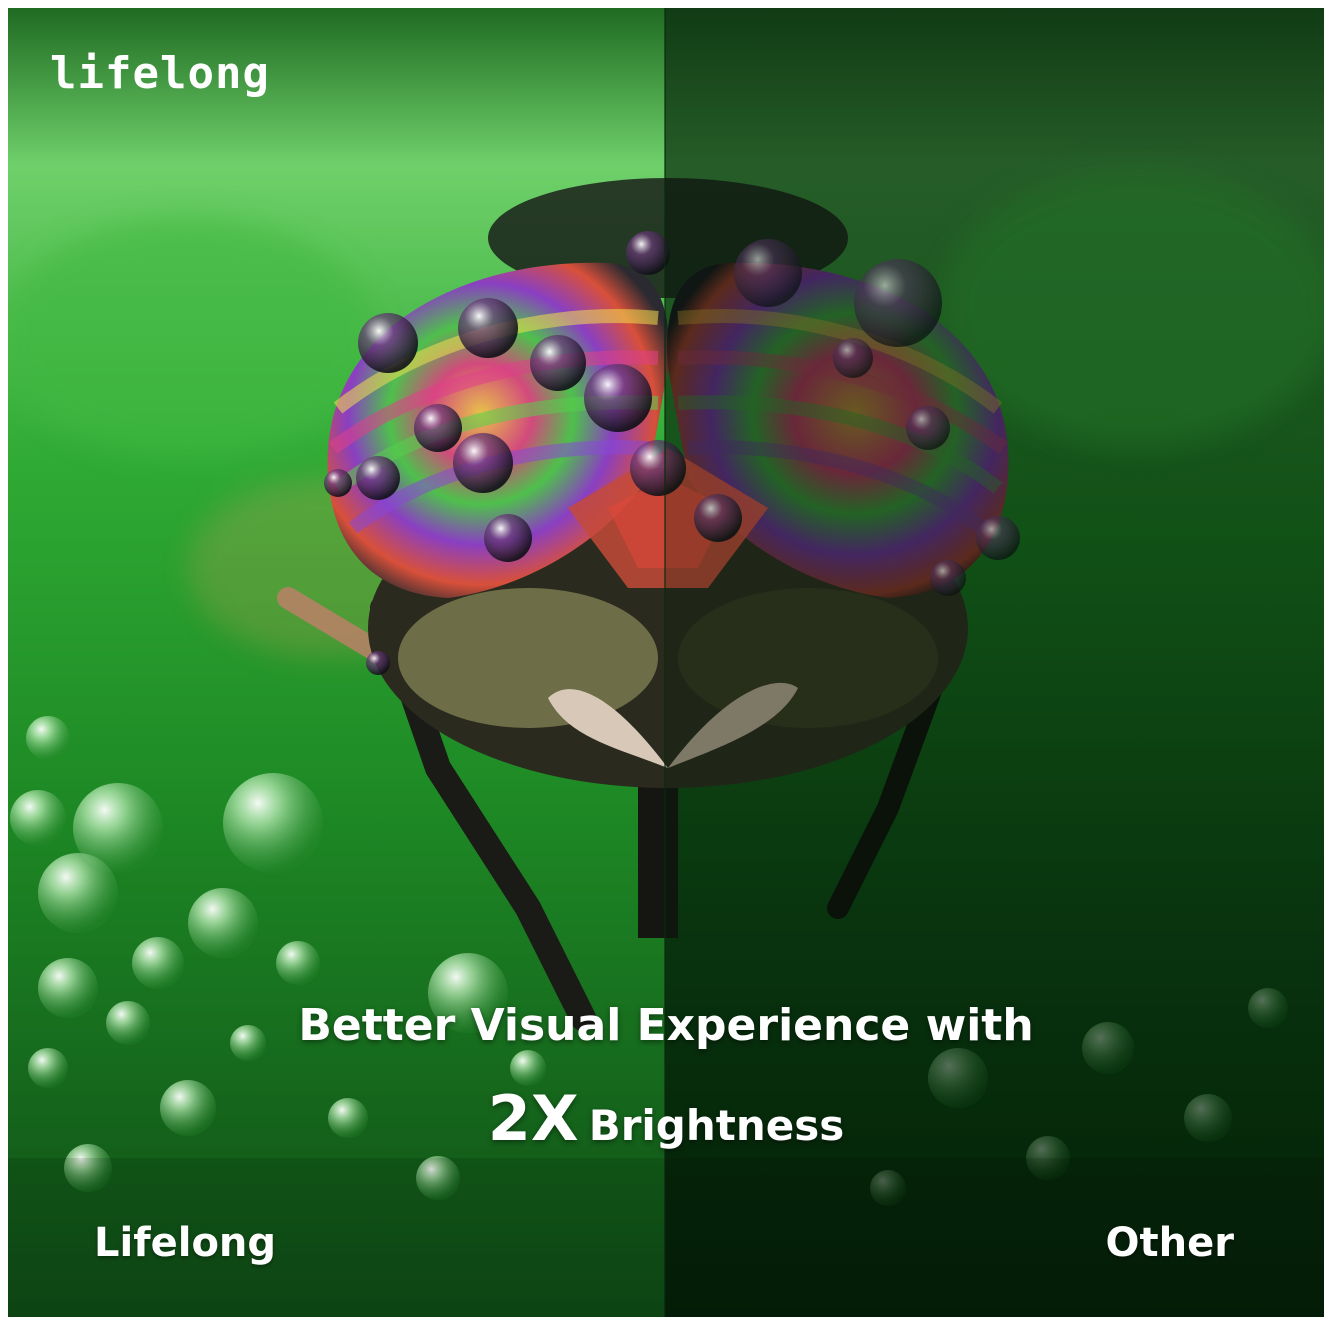  What do you see at coordinates (185, 1243) in the screenshot?
I see `label-lifelong: Lifelong` at bounding box center [185, 1243].